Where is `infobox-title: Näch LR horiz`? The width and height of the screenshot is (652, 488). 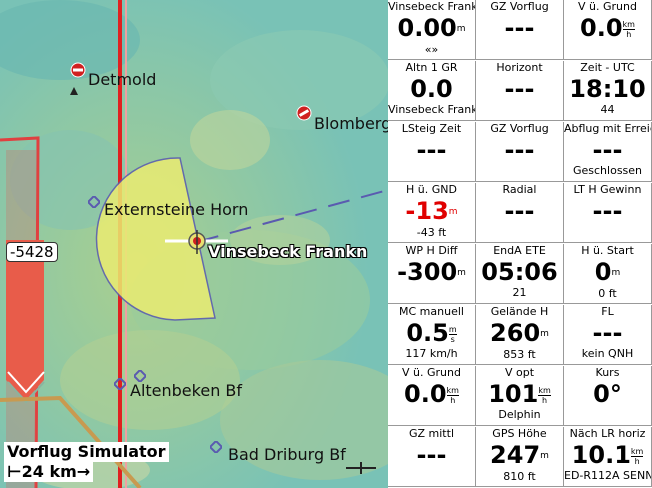 infobox-title: Näch LR horiz is located at coordinates (607, 433).